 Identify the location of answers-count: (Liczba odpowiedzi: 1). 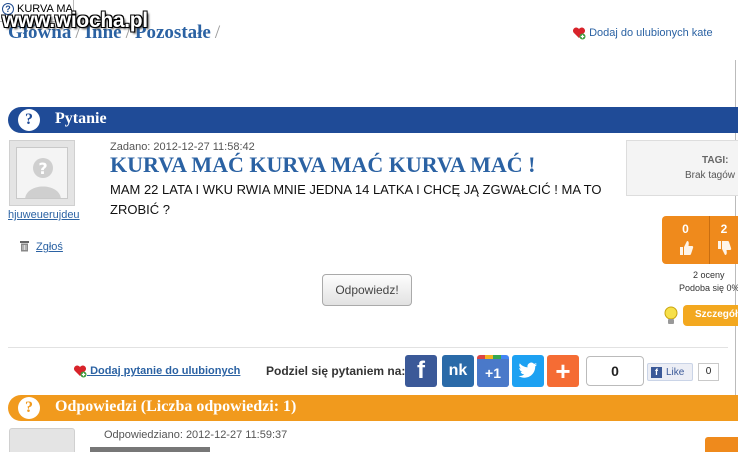
(218, 406).